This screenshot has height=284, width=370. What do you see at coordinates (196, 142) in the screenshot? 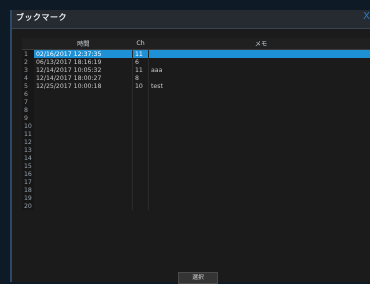
I see `table-row: 12` at bounding box center [196, 142].